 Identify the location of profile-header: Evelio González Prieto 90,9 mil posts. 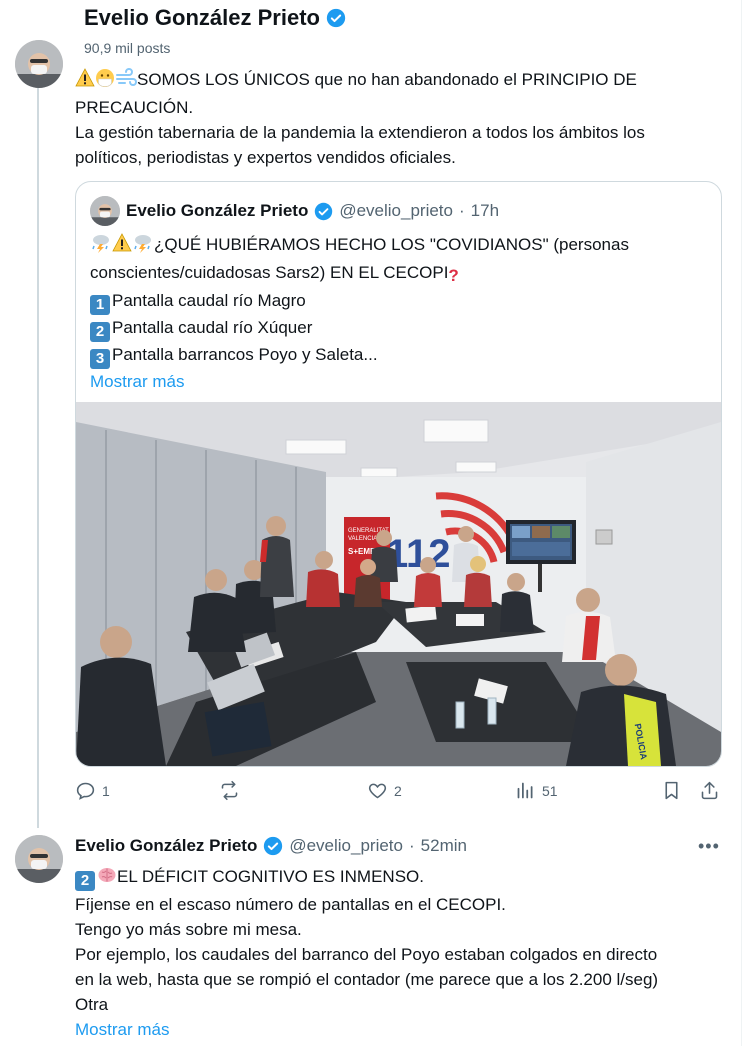
(370, 31).